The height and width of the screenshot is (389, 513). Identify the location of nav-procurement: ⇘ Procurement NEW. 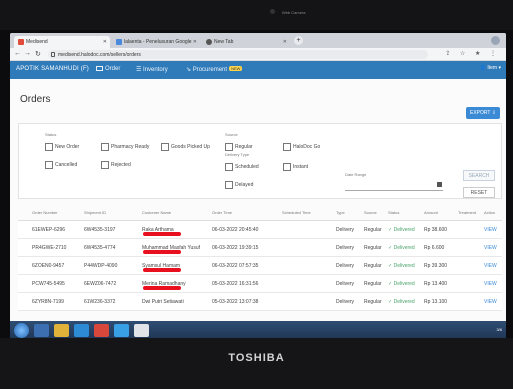
(214, 69).